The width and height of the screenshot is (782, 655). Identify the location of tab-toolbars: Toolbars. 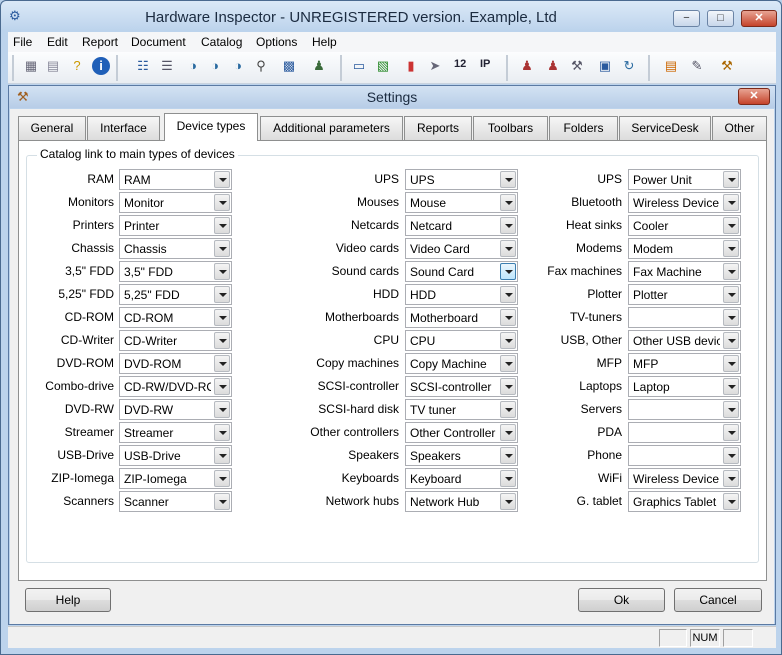
(510, 128).